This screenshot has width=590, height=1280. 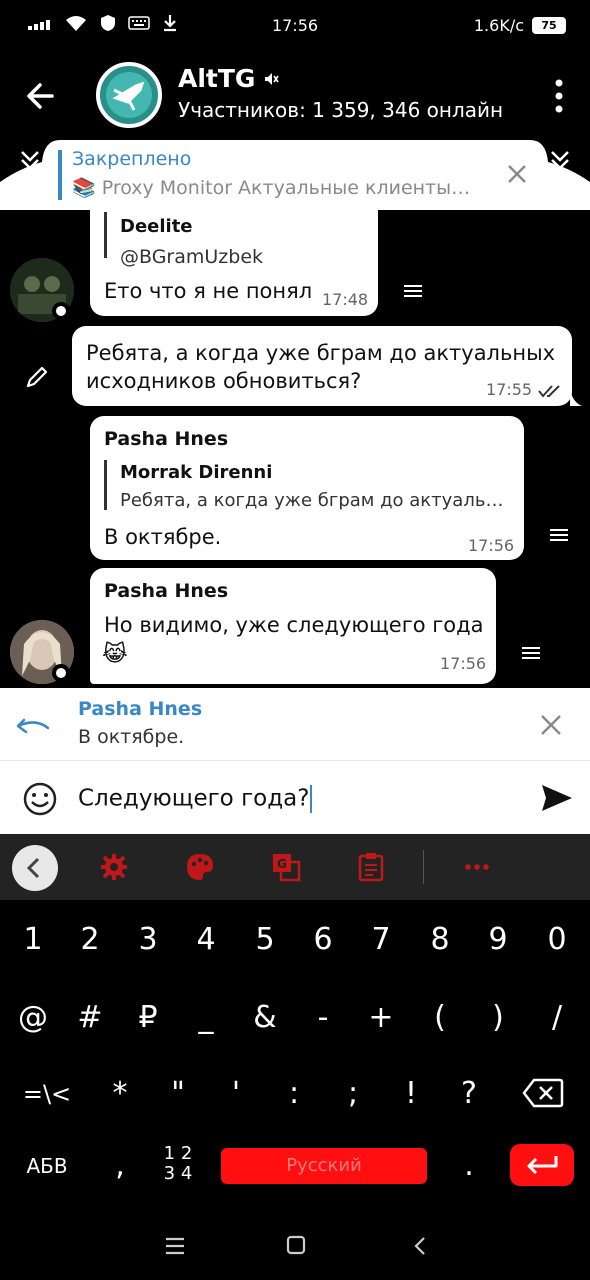 I want to click on numpad-top: 1 2, so click(x=178, y=1153).